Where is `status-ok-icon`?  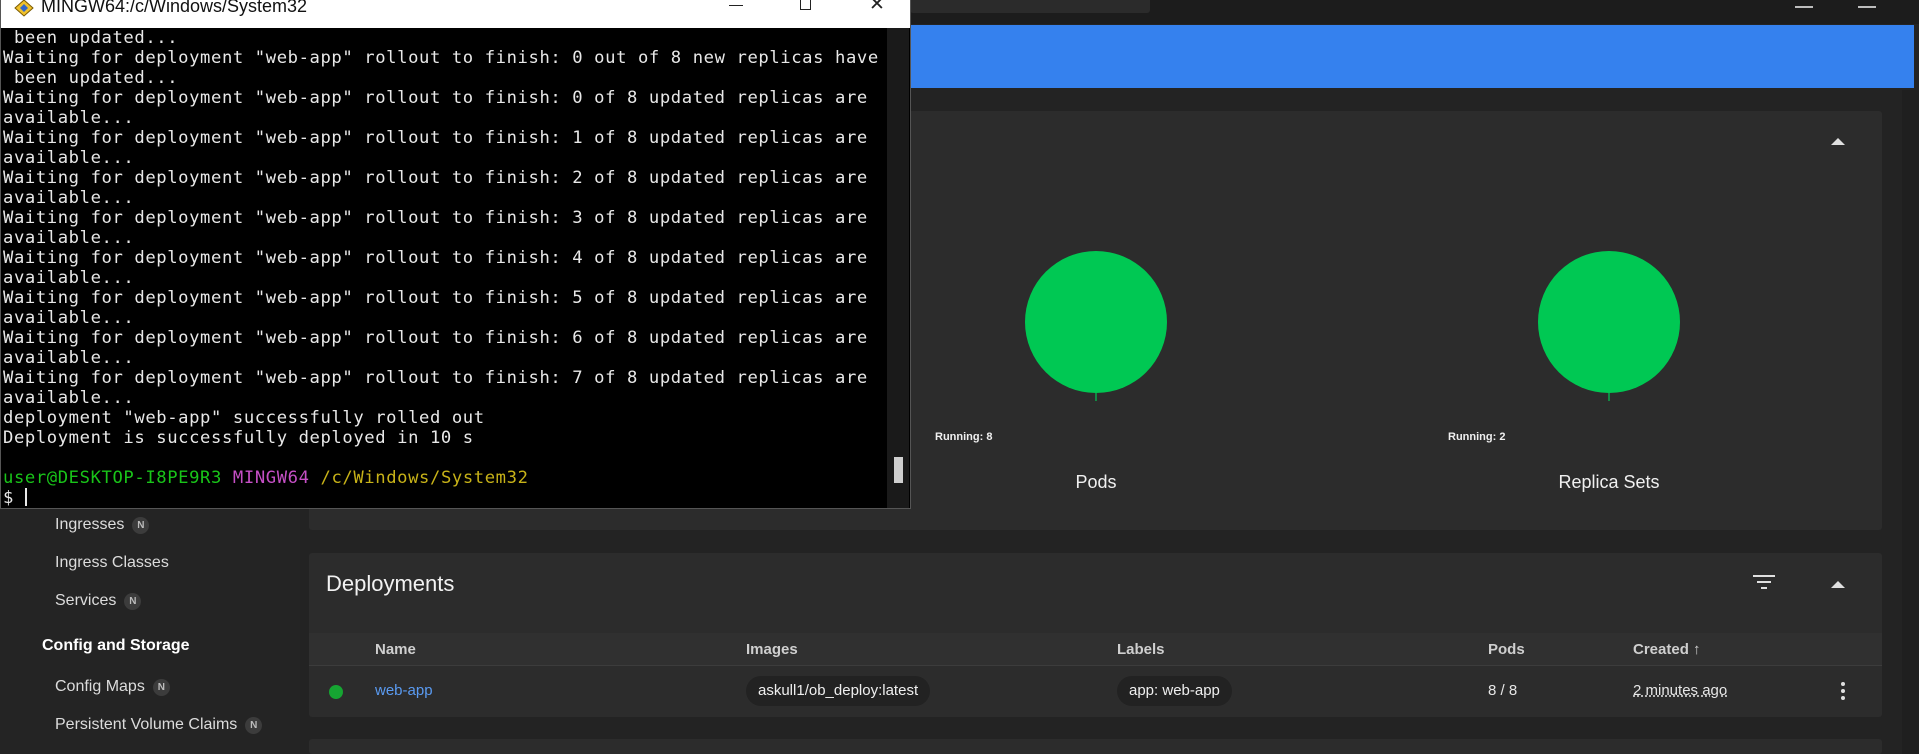 status-ok-icon is located at coordinates (336, 692).